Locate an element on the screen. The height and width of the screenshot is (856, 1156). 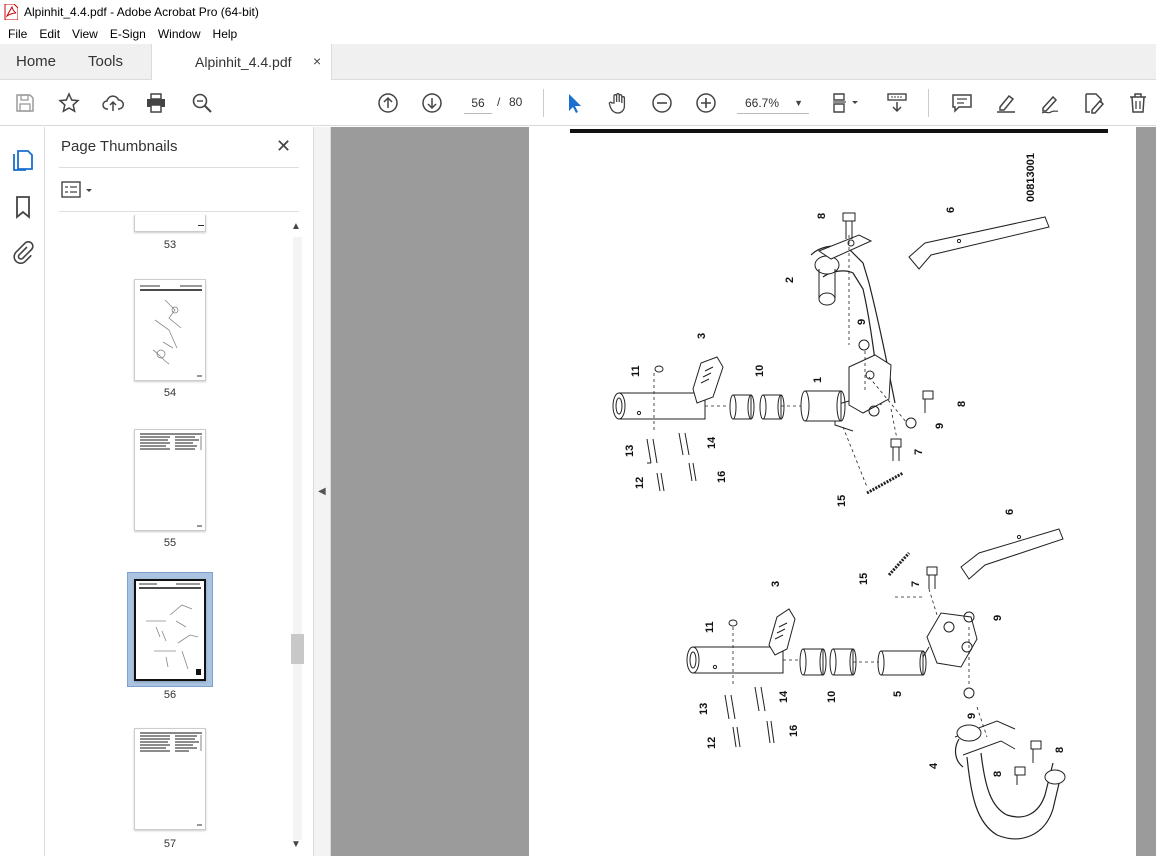
scrollbar-thumb is located at coordinates (297, 649).